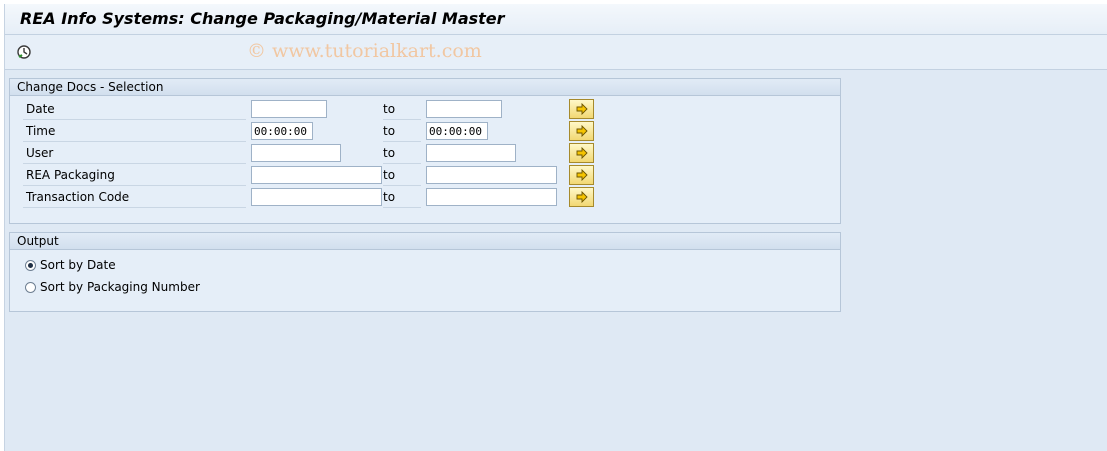  I want to click on date-from-input, so click(289, 109).